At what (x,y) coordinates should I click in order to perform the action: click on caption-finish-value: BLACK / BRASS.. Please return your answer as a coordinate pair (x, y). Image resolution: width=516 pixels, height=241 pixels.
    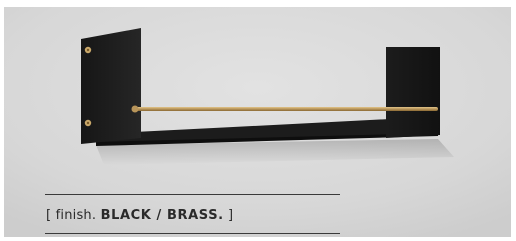
    Looking at the image, I should click on (162, 215).